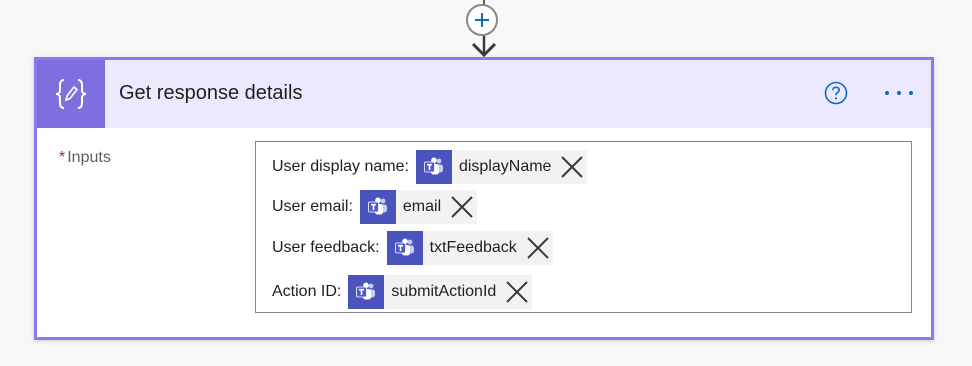  I want to click on dynamic-content-token: submitActionId, so click(440, 292).